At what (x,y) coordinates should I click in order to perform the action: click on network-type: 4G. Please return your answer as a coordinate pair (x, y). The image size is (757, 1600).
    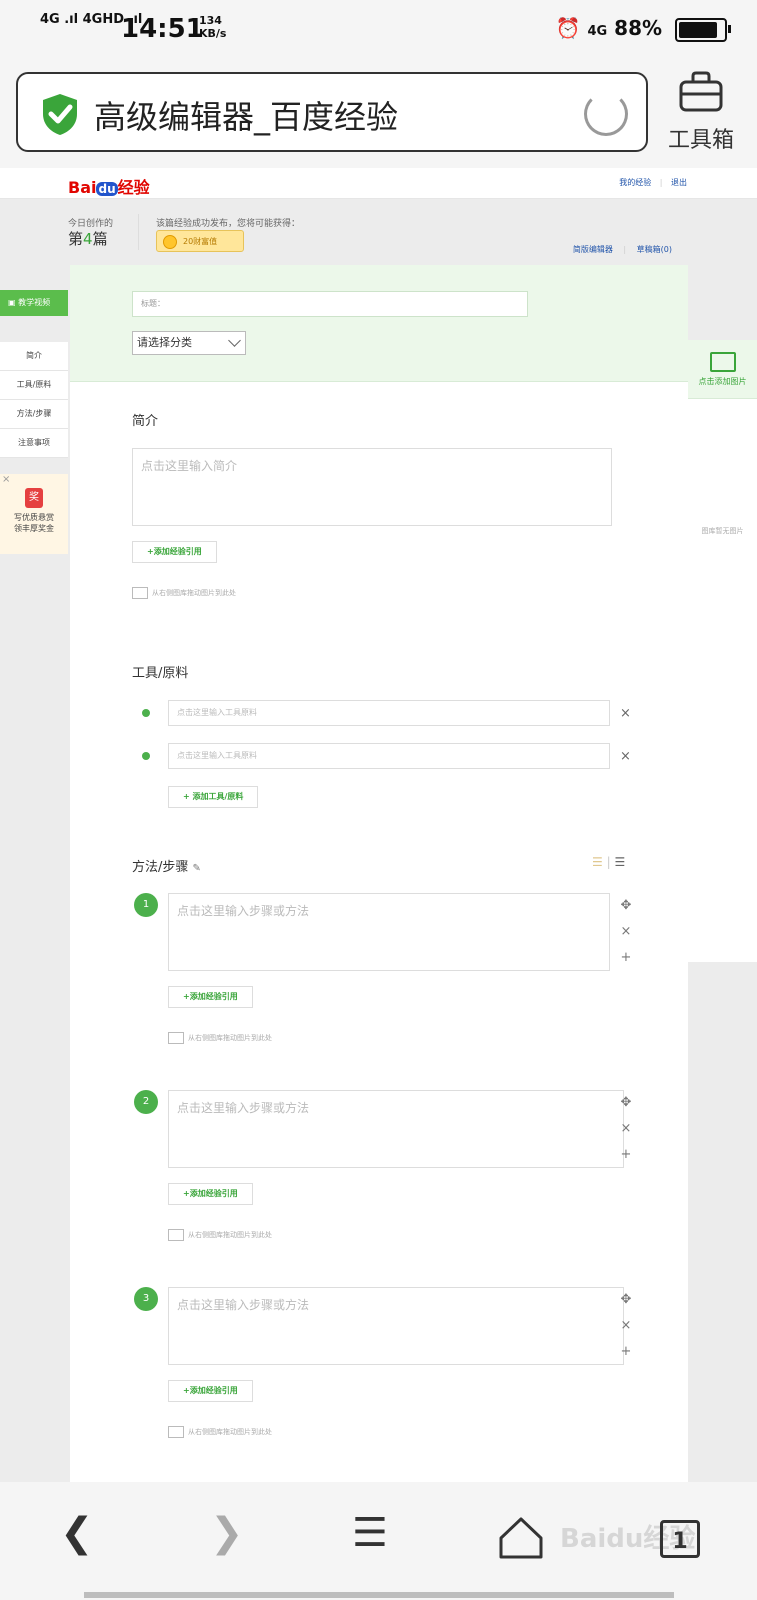
    Looking at the image, I should click on (597, 31).